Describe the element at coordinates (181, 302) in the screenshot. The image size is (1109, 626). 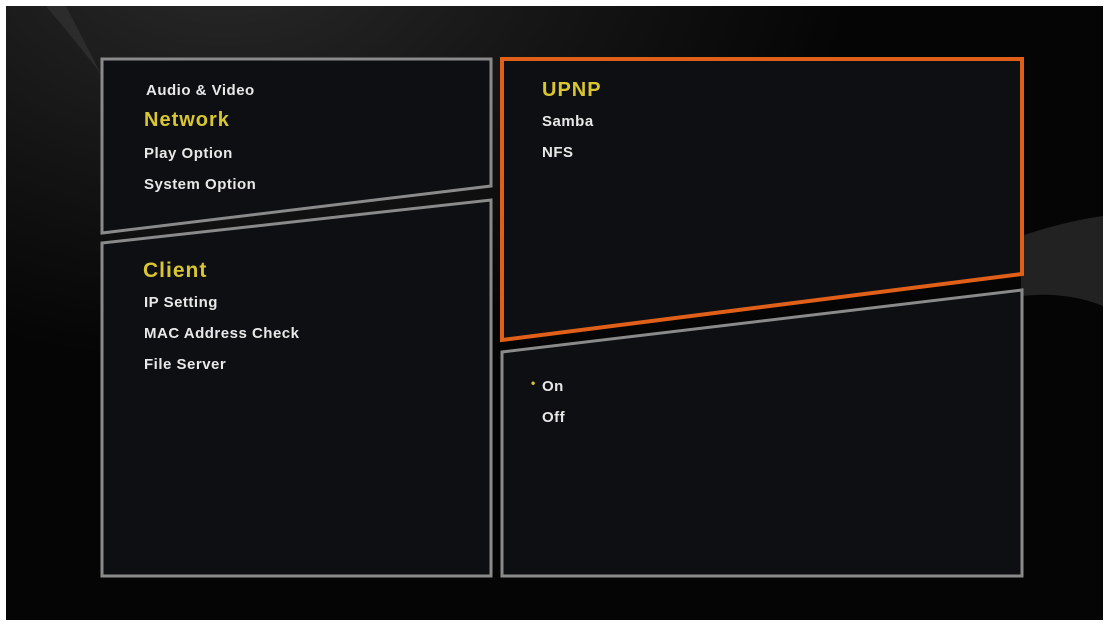
I see `menu-item-ip-setting: IP Setting` at that location.